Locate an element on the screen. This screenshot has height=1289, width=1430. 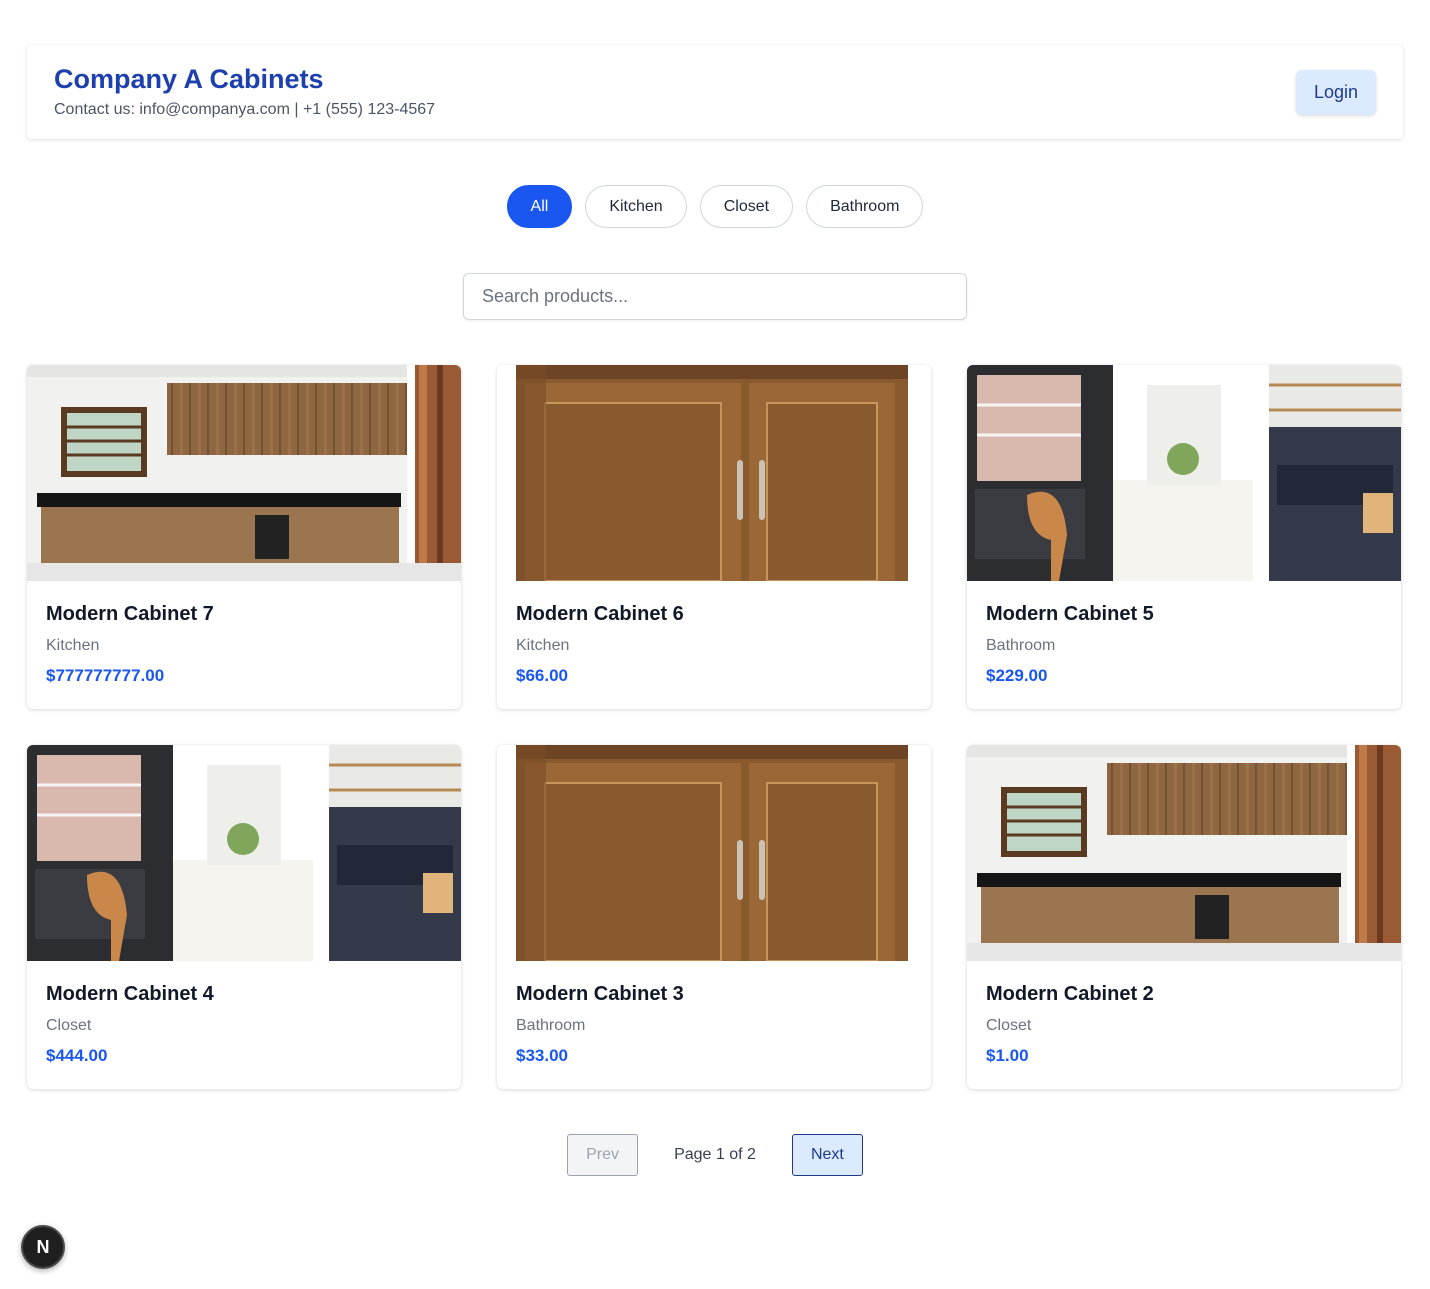
product-card: Modern Cabinet 7 Kitchen $777777777.00 is located at coordinates (244, 537).